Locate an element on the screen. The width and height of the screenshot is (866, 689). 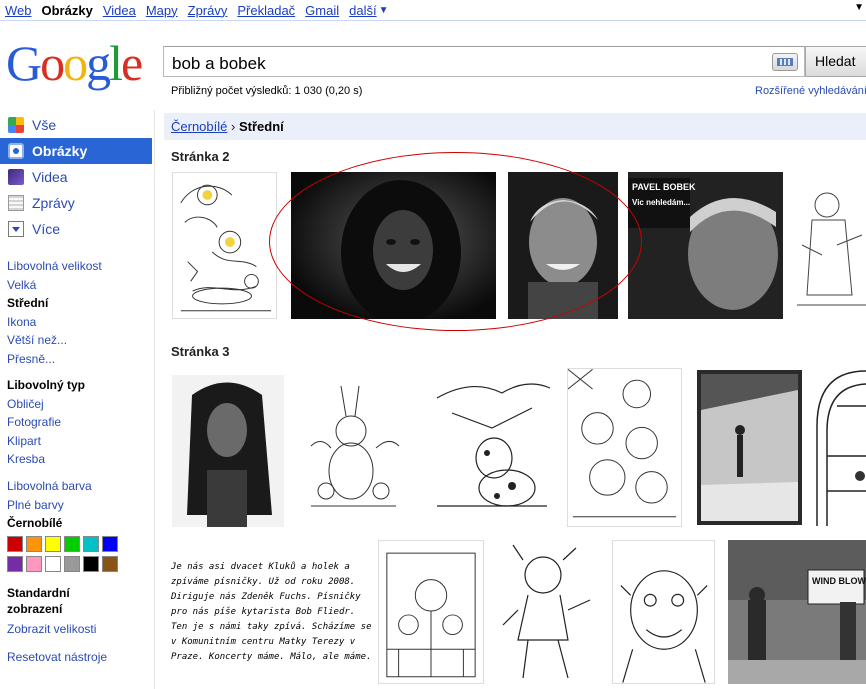
breadcrumb-parent: Černobílé is located at coordinates (199, 126).